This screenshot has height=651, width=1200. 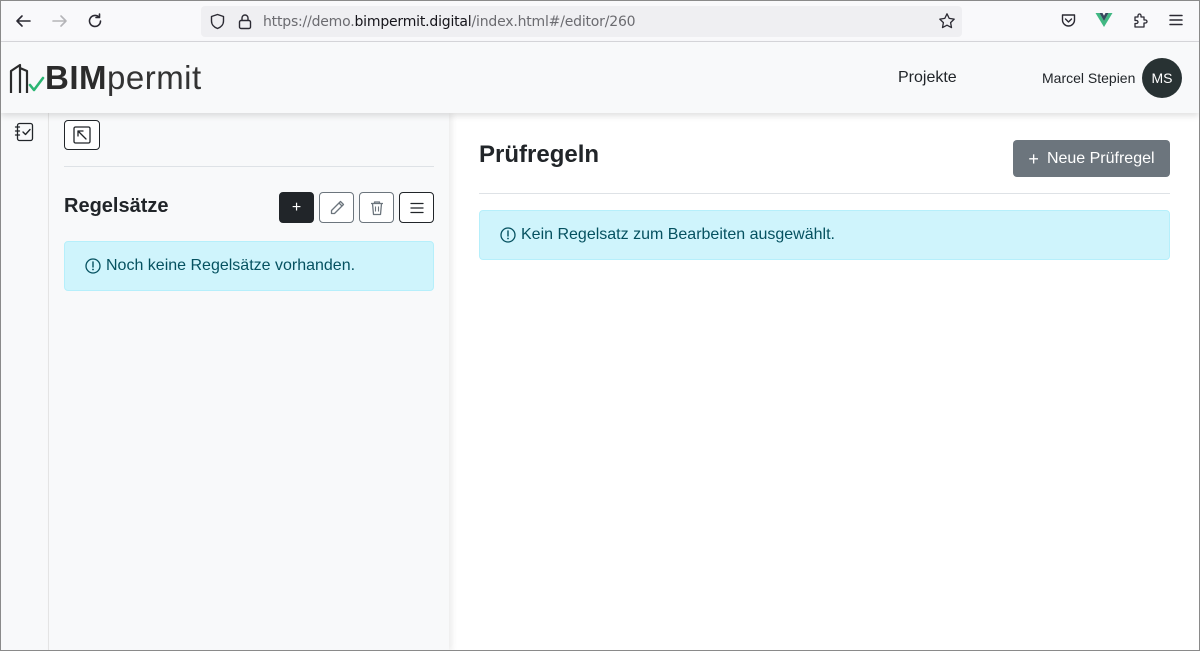 I want to click on arrow-up-left-square-icon, so click(x=82, y=135).